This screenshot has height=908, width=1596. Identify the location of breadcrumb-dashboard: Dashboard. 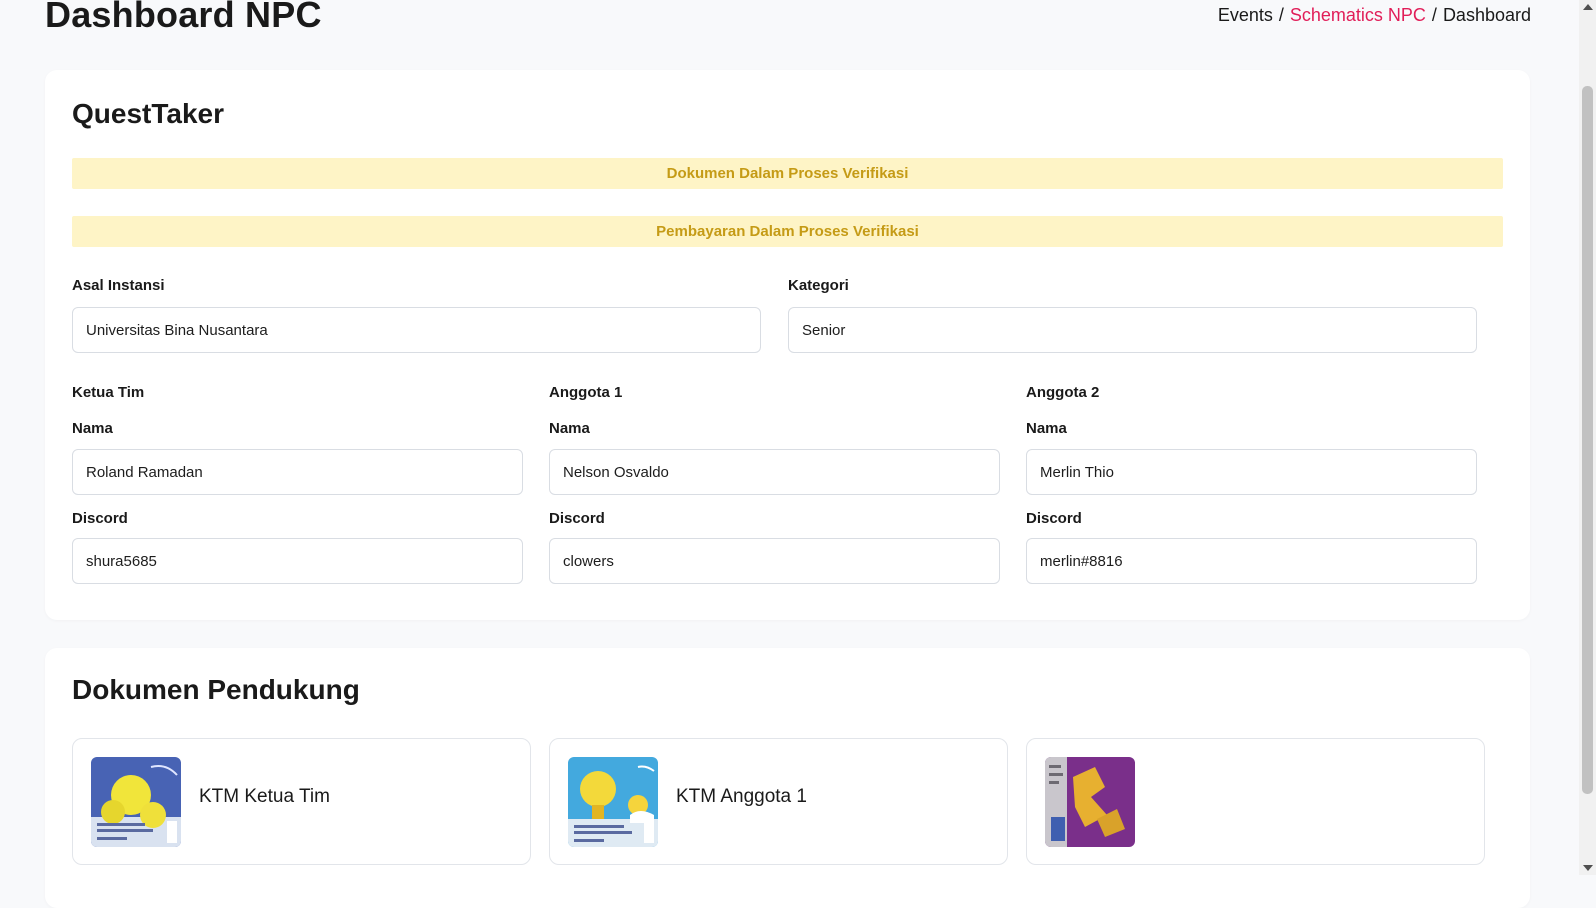
(1486, 15).